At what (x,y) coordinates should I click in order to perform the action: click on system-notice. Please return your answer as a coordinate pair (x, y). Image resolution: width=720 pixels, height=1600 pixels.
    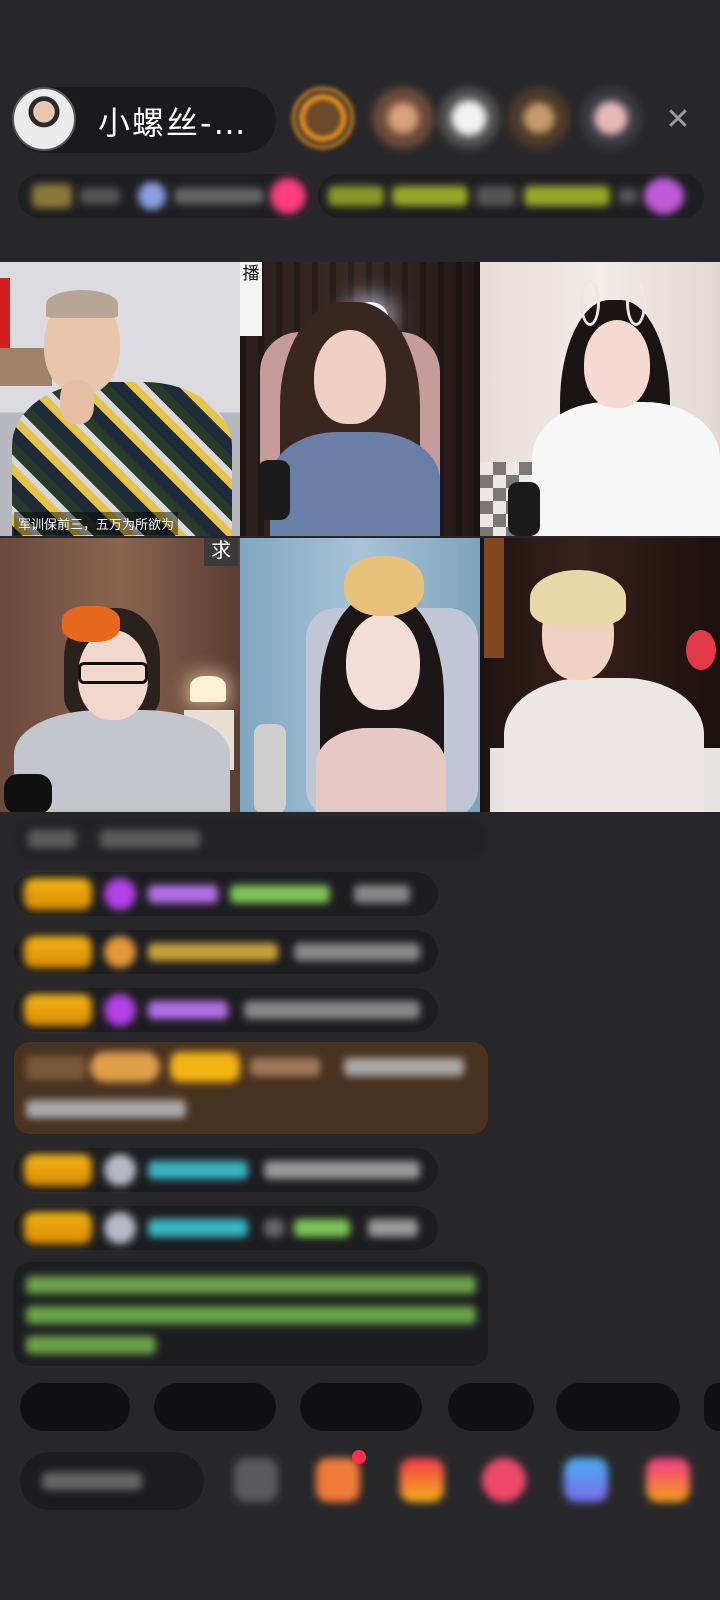
    Looking at the image, I should click on (251, 1314).